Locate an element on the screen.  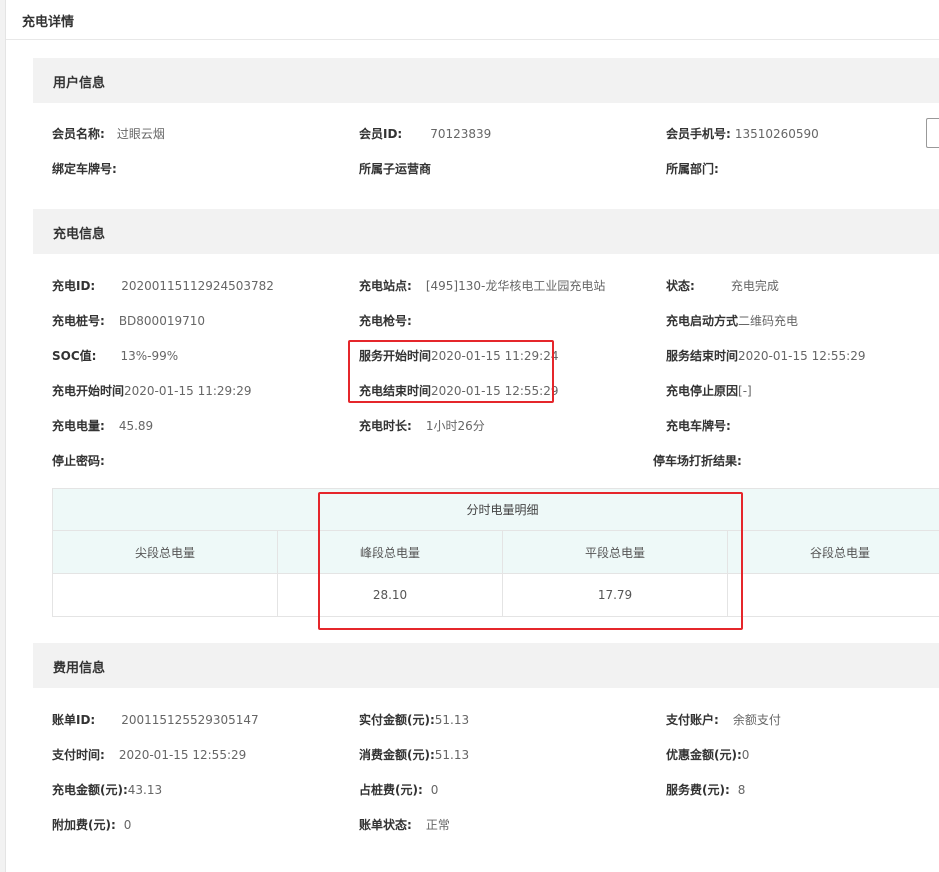
highlight-box-service-times is located at coordinates (451, 371).